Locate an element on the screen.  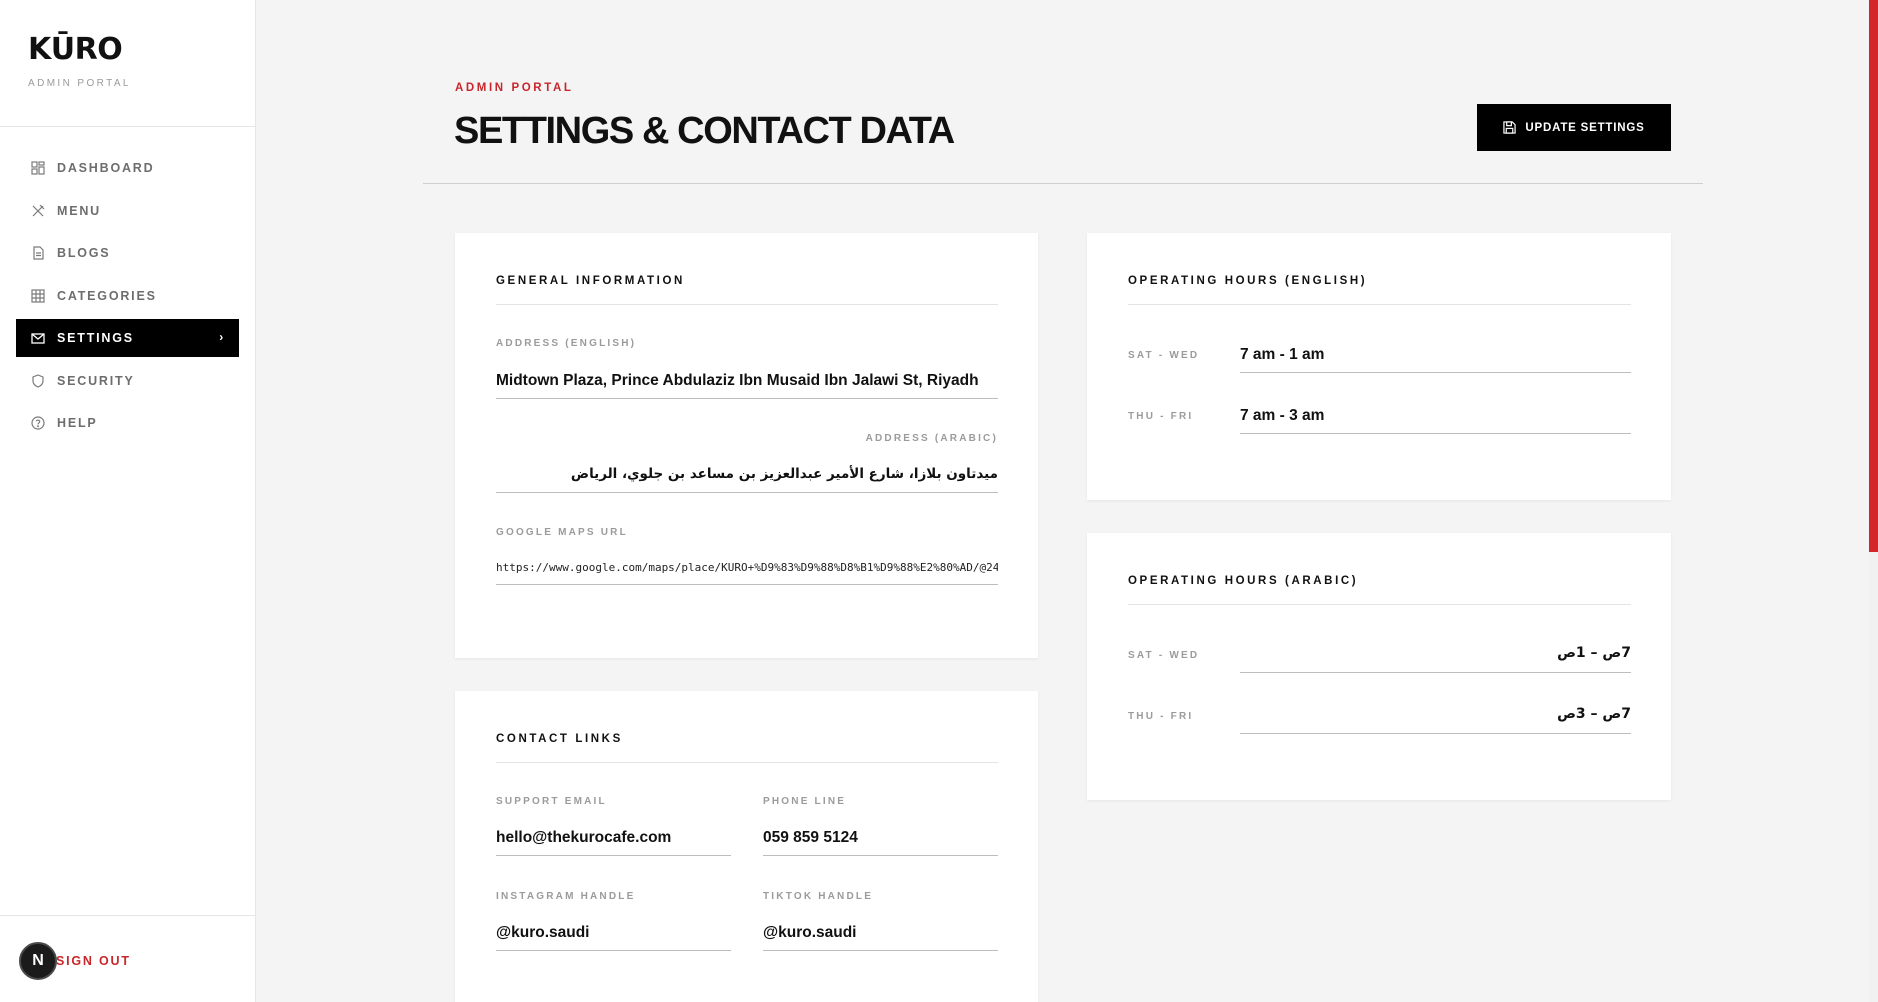
dev-badge-button: N is located at coordinates (38, 961).